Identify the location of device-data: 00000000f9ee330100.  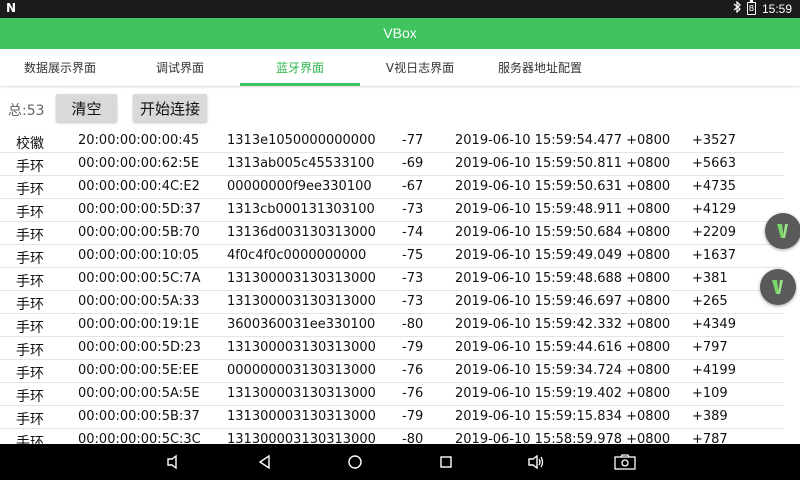
(299, 186).